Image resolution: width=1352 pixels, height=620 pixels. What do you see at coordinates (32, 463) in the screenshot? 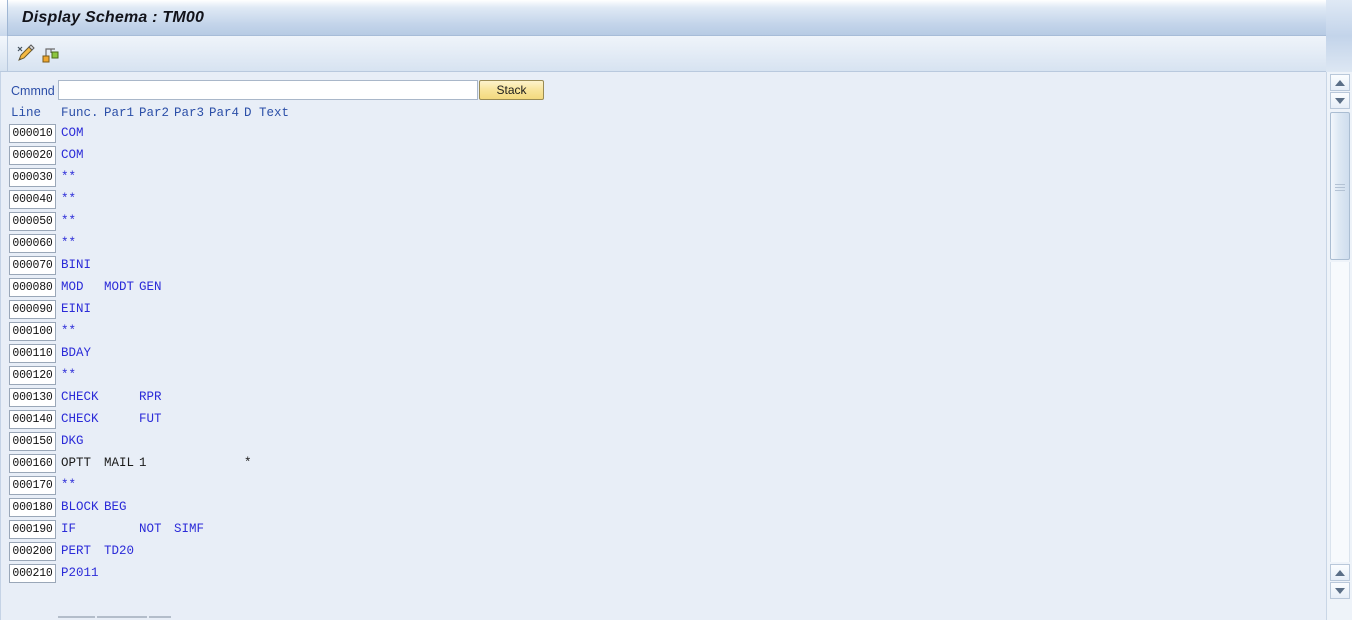
I see `line-number-field: 000160` at bounding box center [32, 463].